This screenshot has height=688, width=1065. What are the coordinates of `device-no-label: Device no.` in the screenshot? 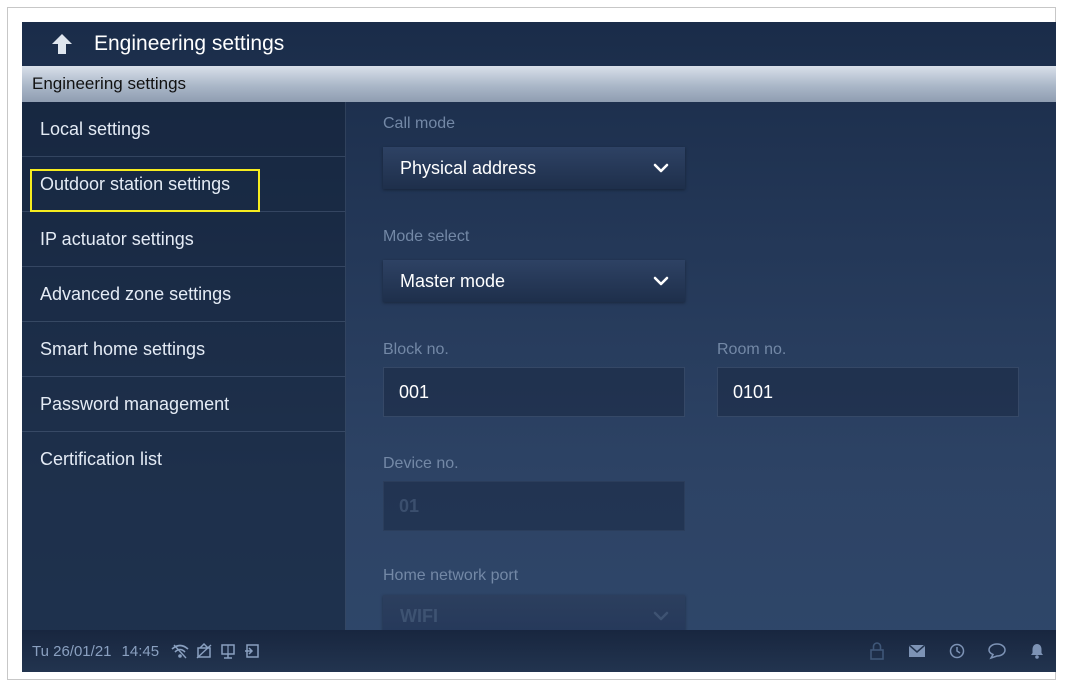 It's located at (421, 463).